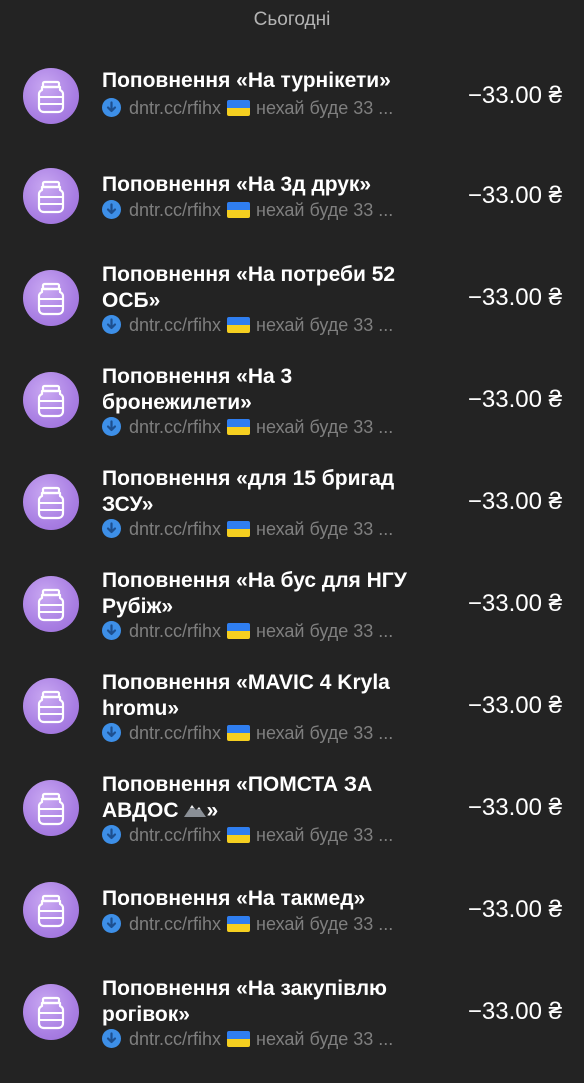 The width and height of the screenshot is (584, 1083). I want to click on transaction-title: Поповнення «На такмед», so click(234, 898).